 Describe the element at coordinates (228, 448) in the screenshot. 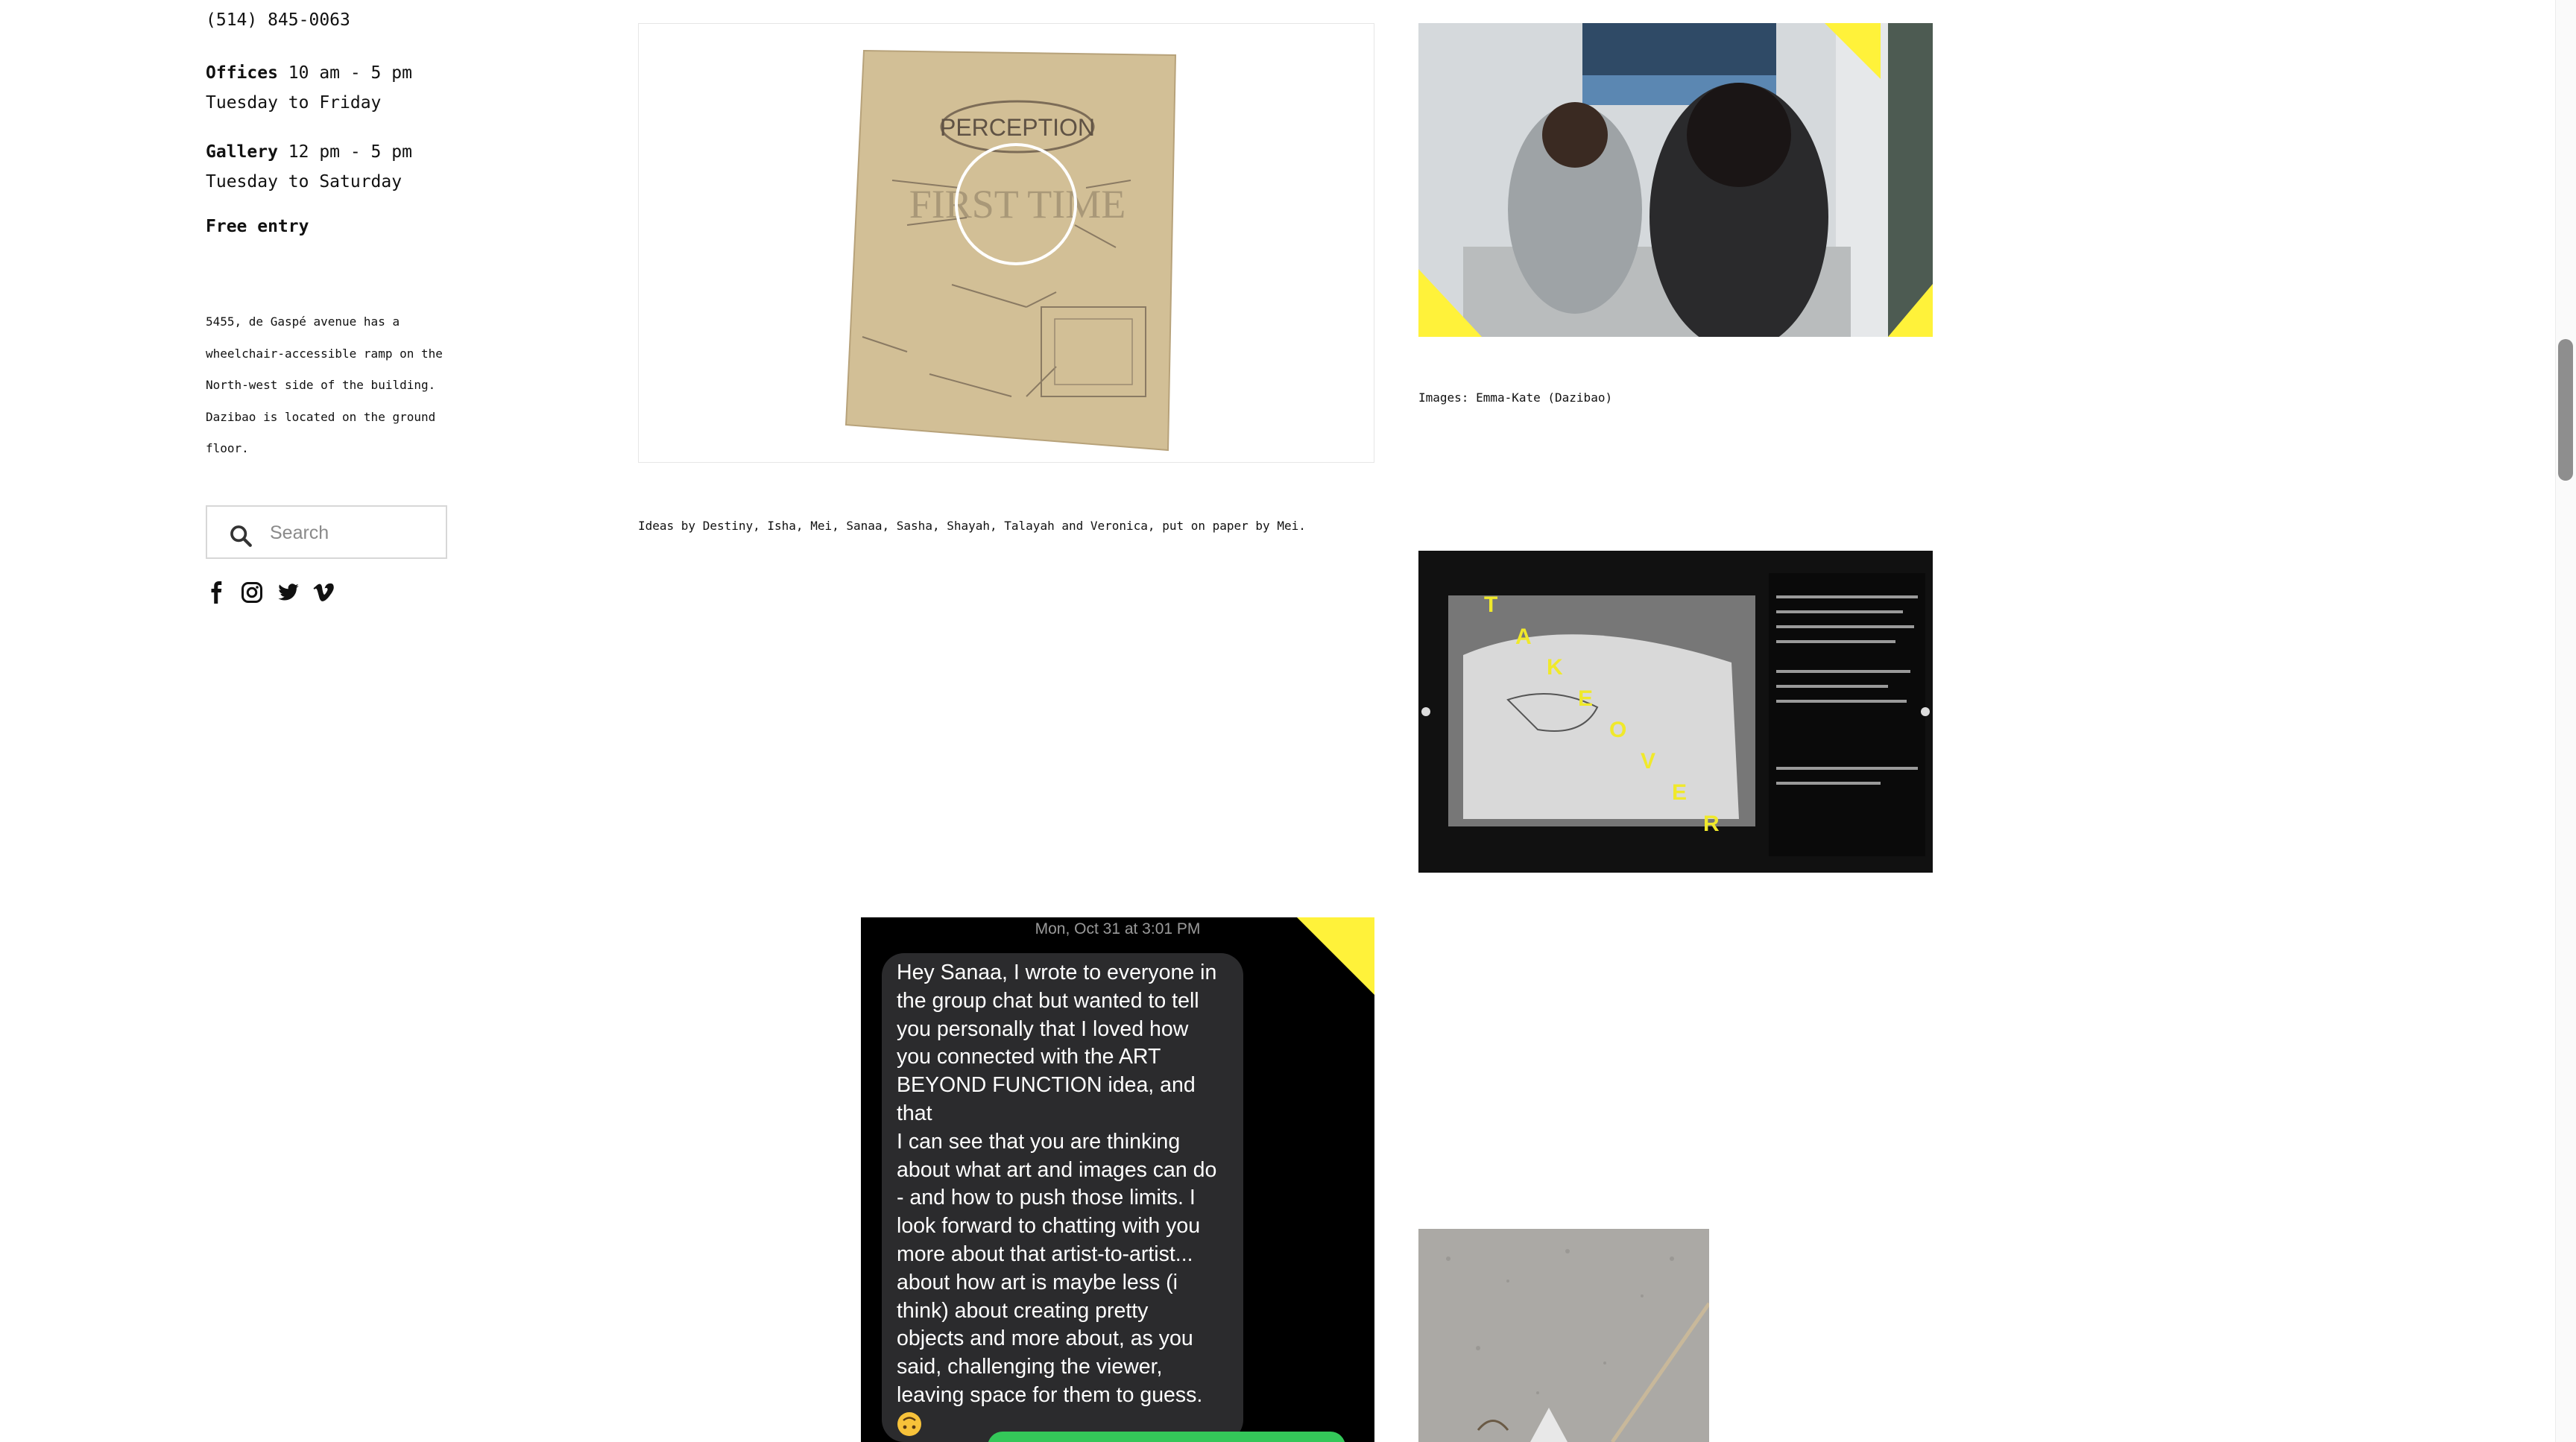

I see `accessibility-line: floor.` at that location.